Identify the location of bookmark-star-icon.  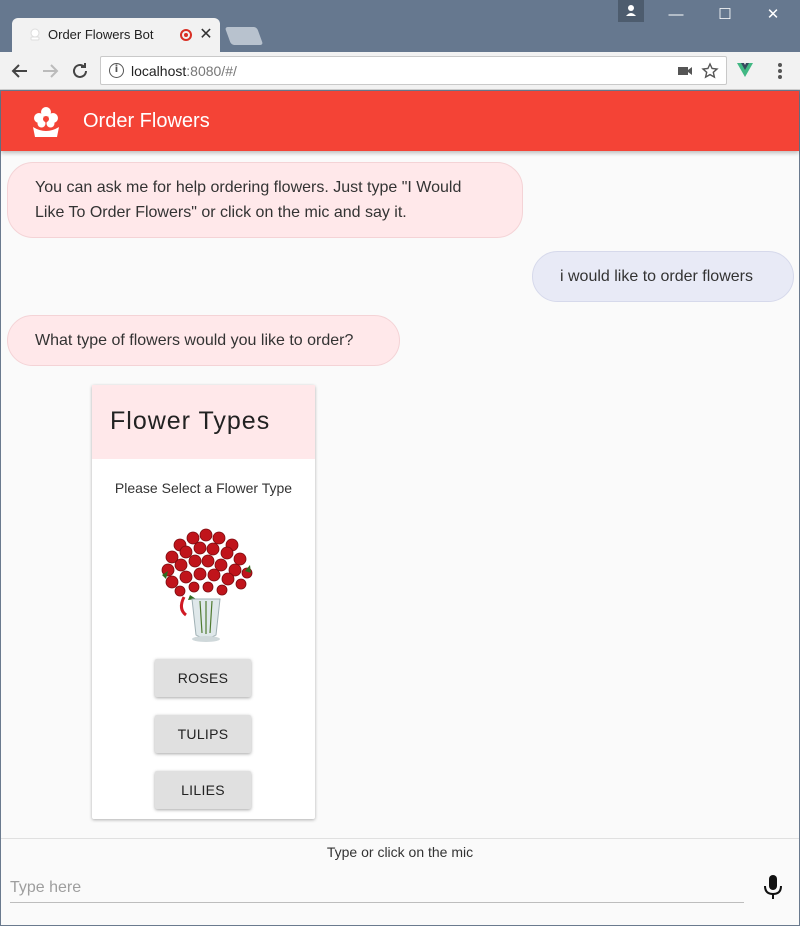
(710, 71).